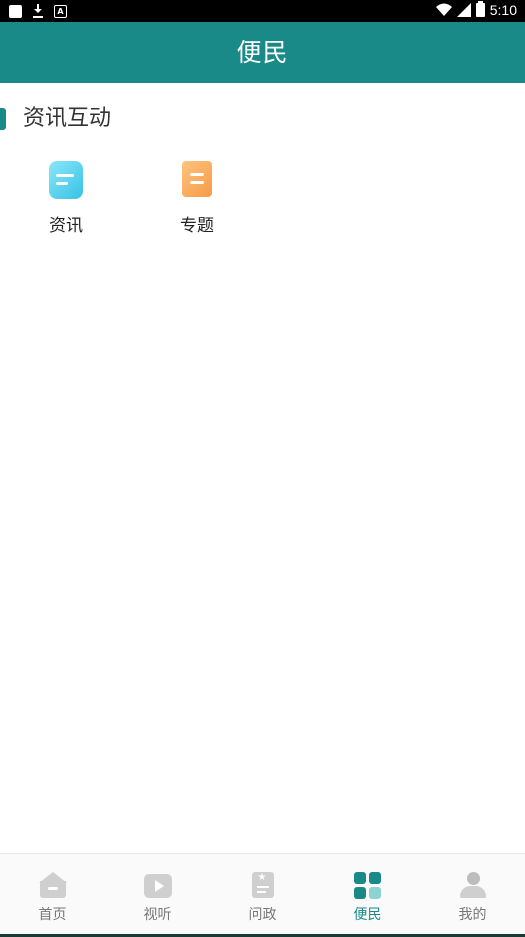 Image resolution: width=525 pixels, height=937 pixels. I want to click on nav-video: 视听, so click(157, 895).